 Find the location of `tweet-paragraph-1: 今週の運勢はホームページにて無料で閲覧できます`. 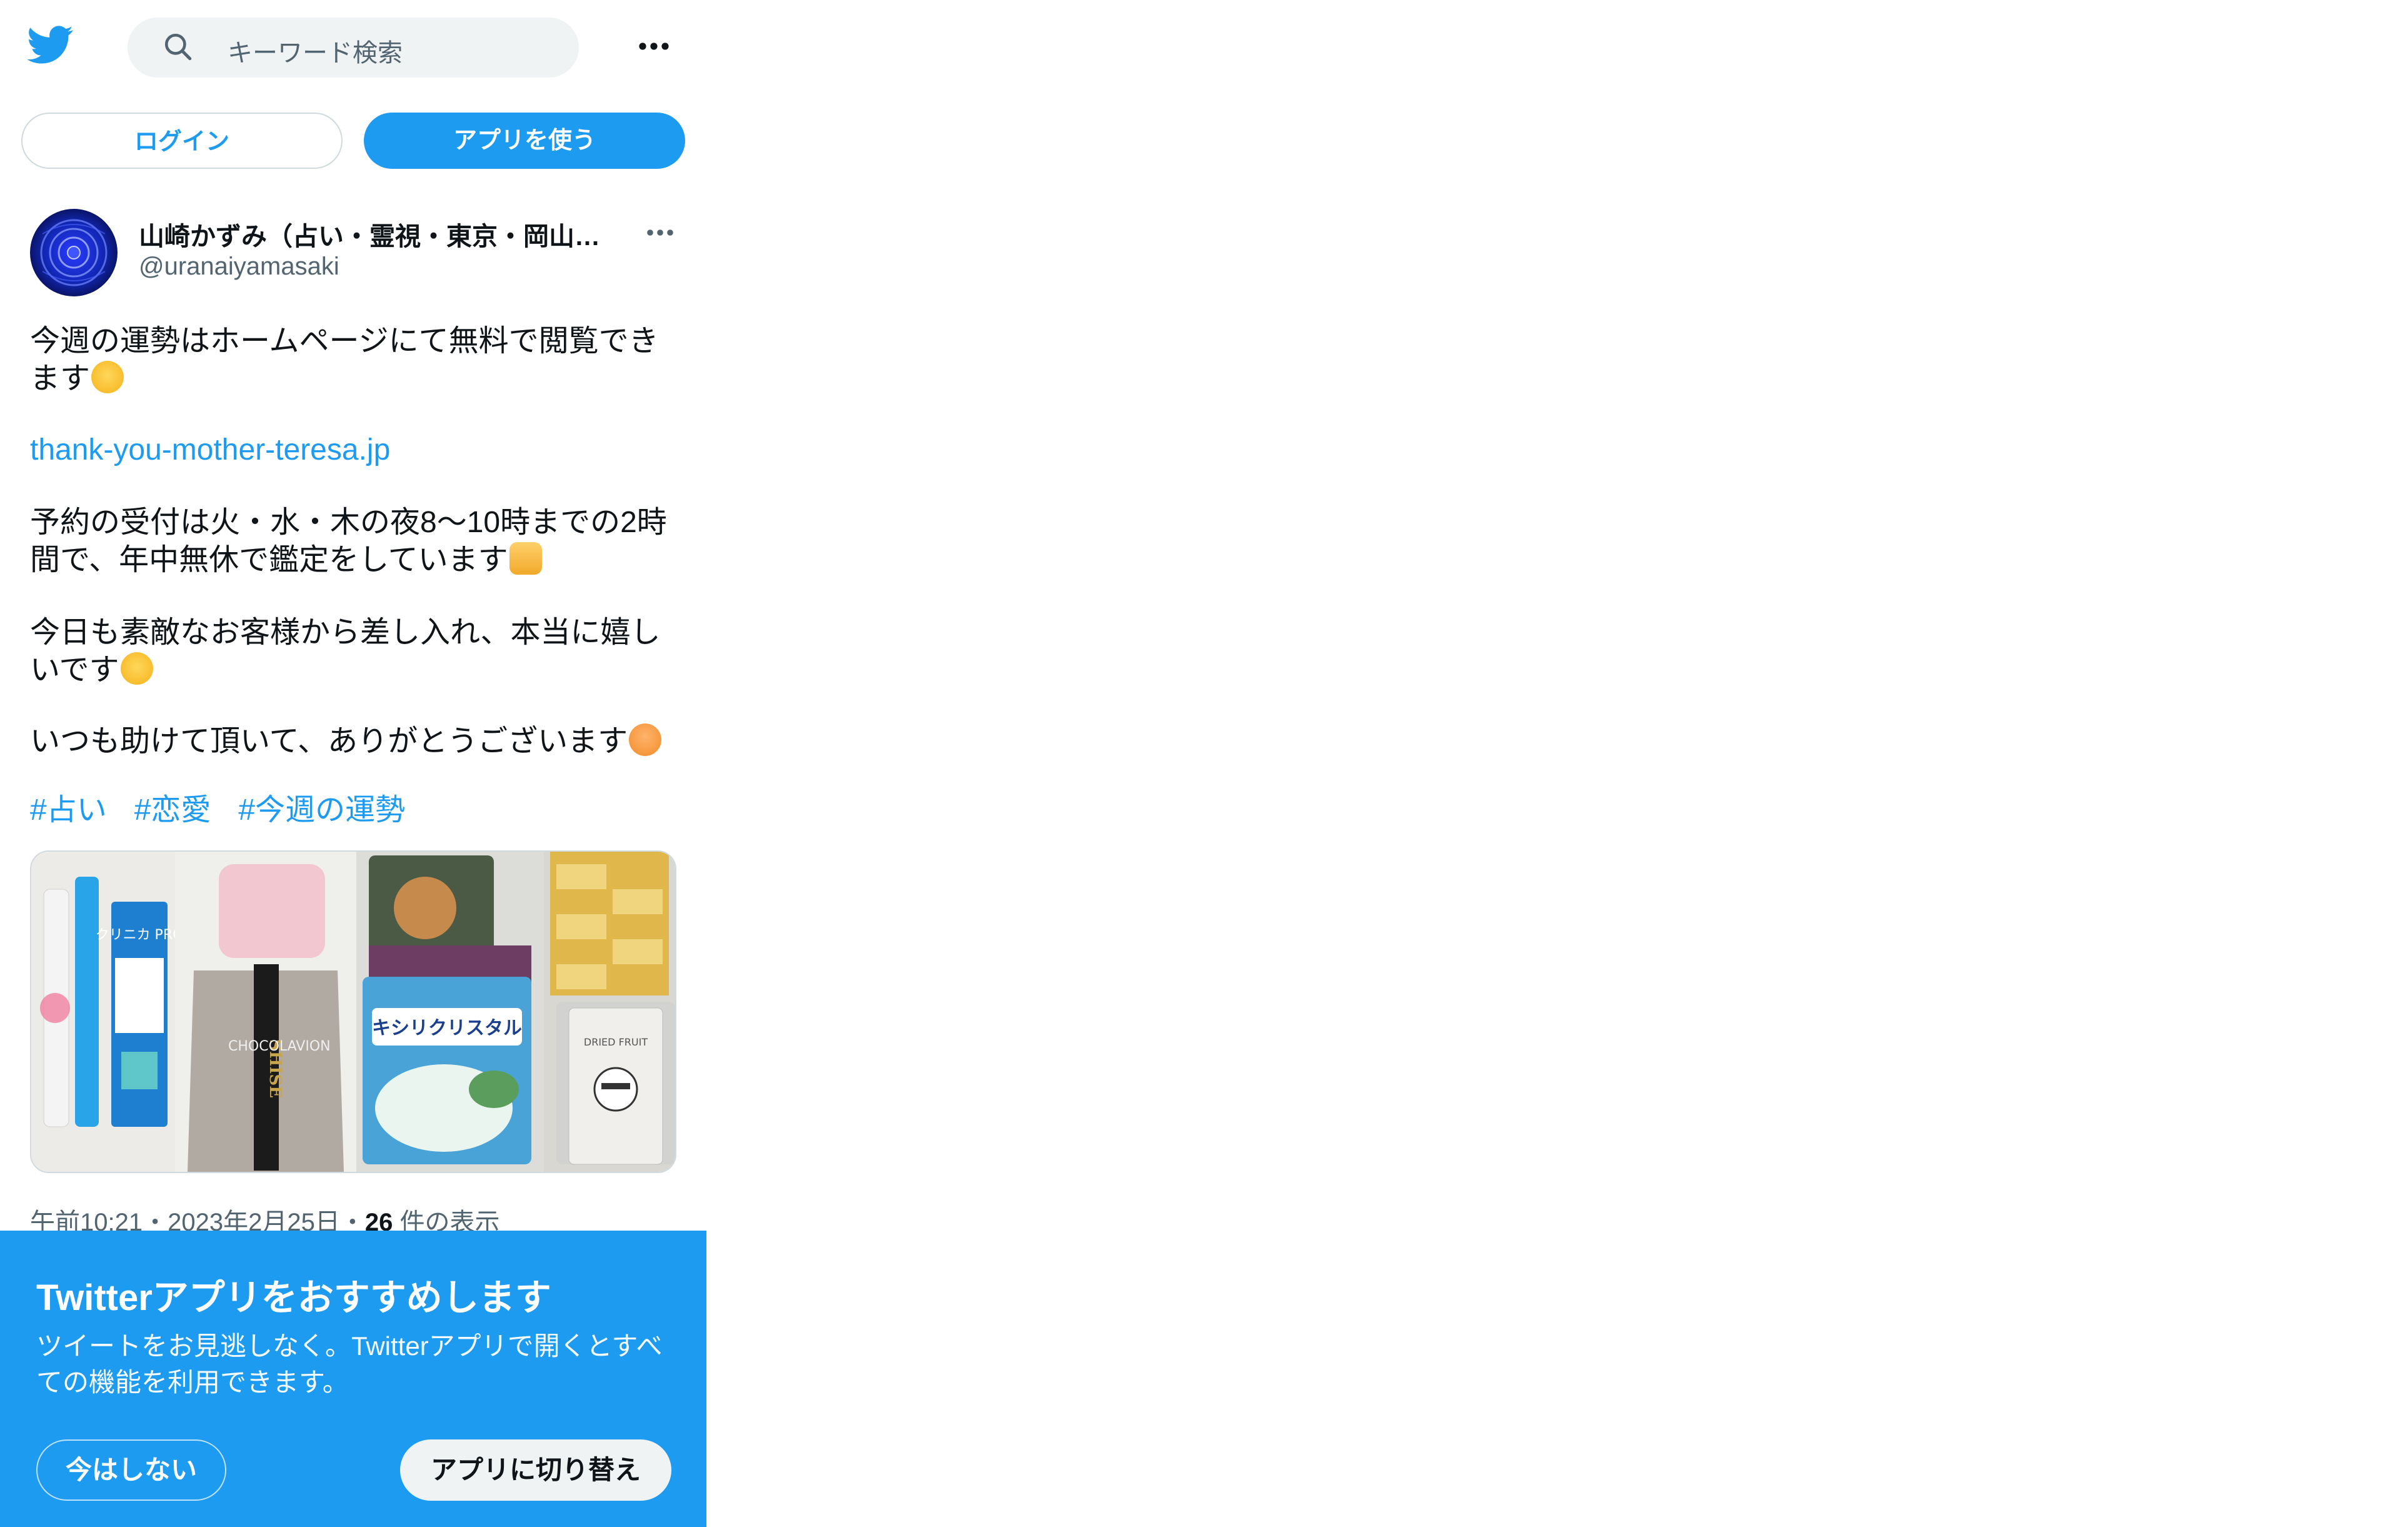

tweet-paragraph-1: 今週の運勢はホームページにて無料で閲覧できます is located at coordinates (355, 360).